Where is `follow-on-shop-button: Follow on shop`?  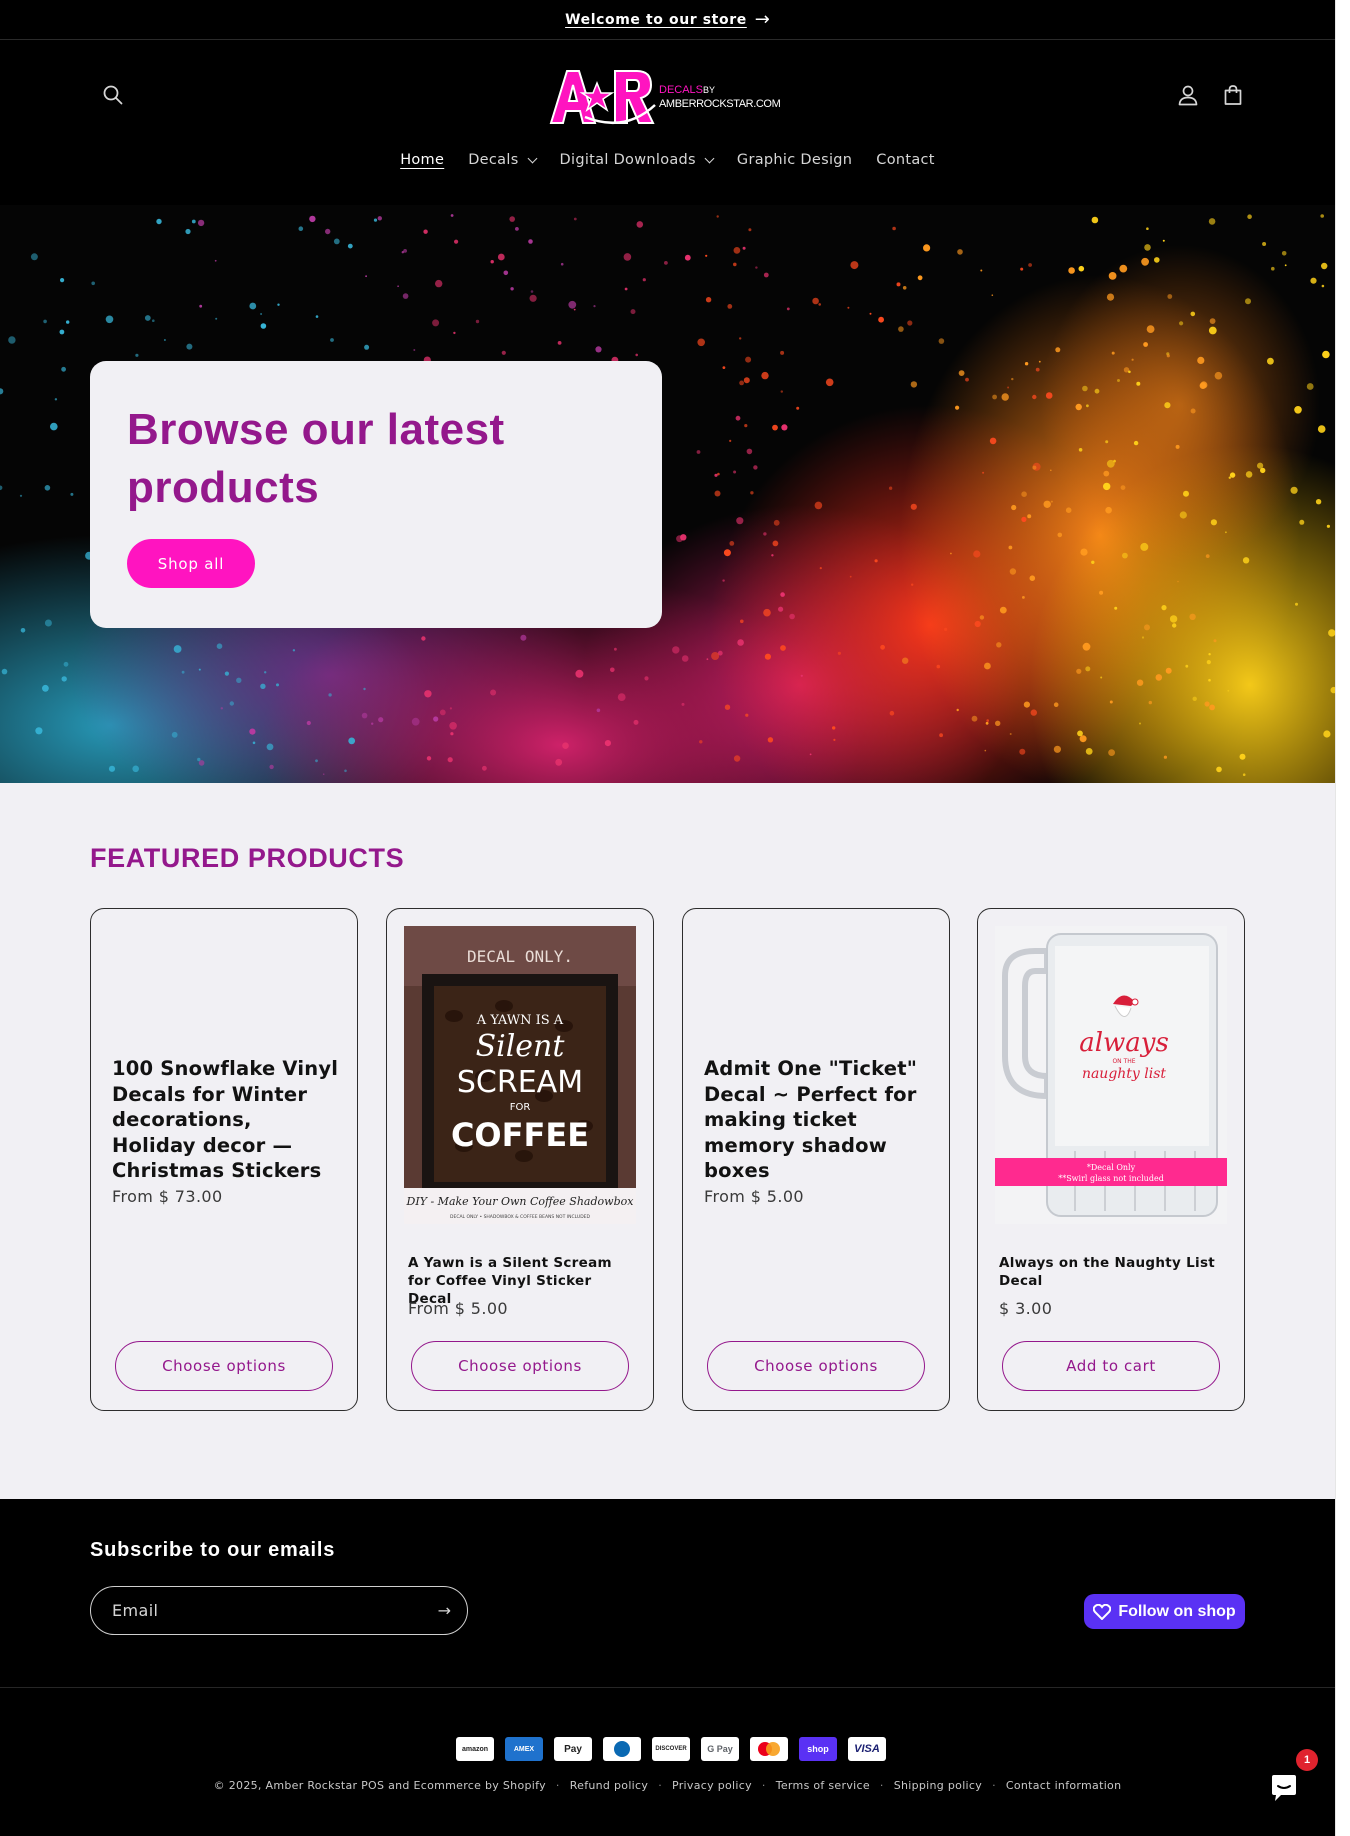
follow-on-shop-button: Follow on shop is located at coordinates (1164, 1611).